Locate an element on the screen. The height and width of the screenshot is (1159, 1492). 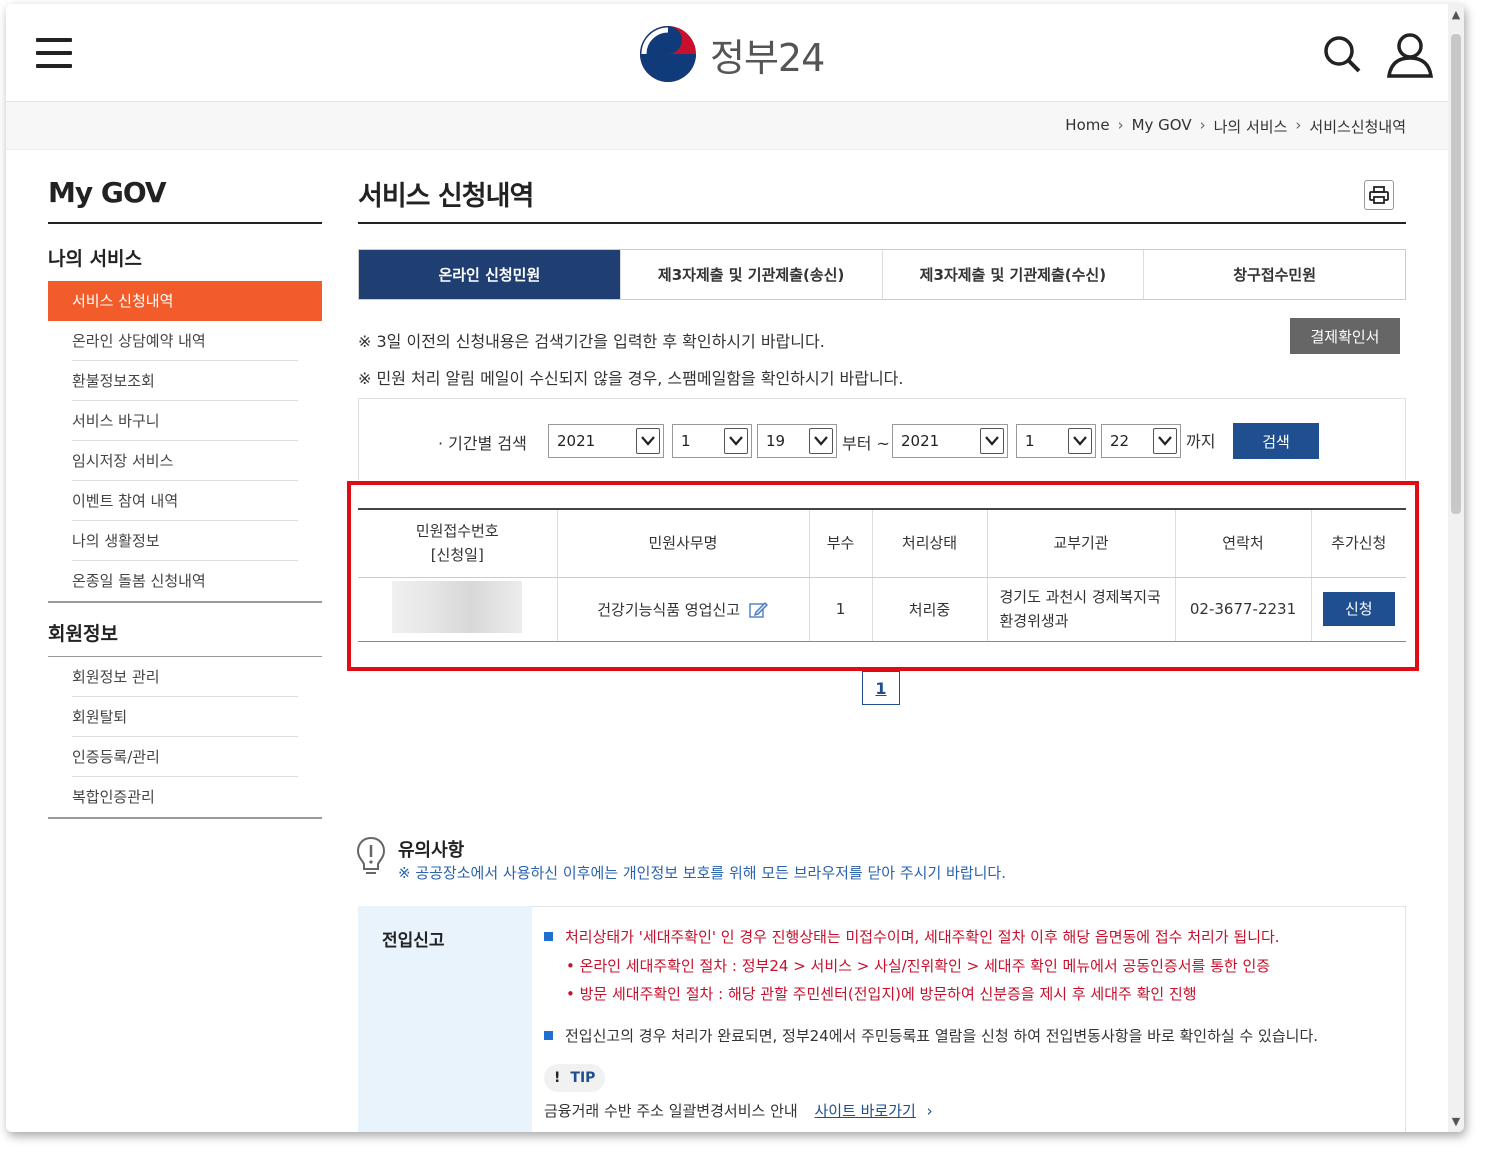
exclamation-icon: ! is located at coordinates (557, 1078).